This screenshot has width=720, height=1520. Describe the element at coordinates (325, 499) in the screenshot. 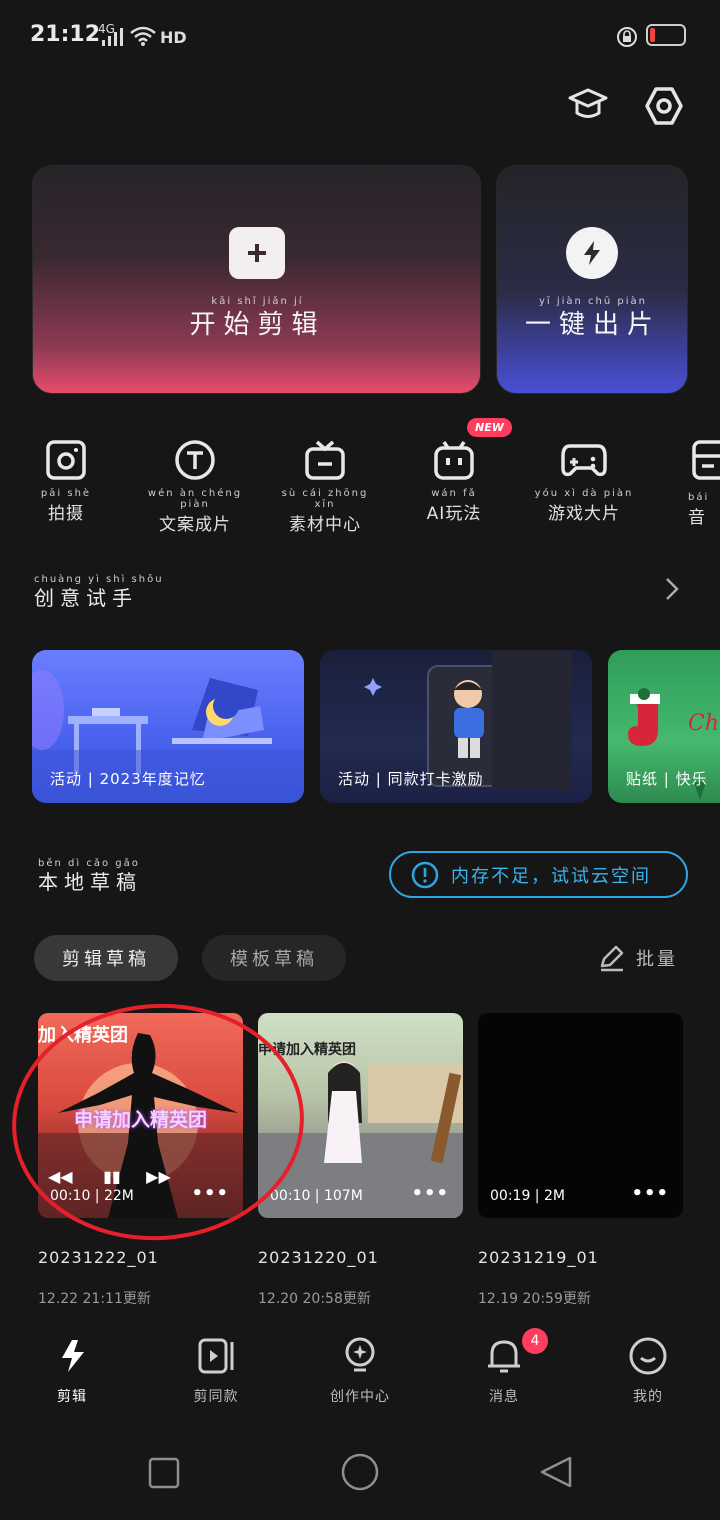

I see `tool-pinyin: sù cái zhōng xīn` at that location.